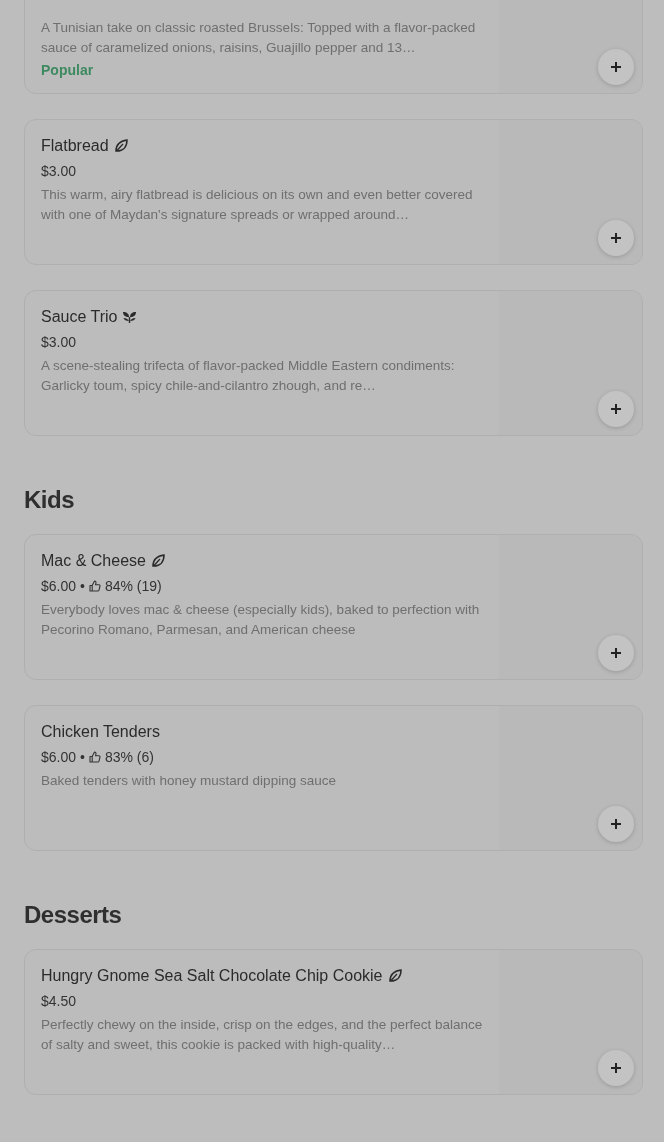 This screenshot has height=1142, width=664. Describe the element at coordinates (68, 70) in the screenshot. I see `popular-label: Popular` at that location.